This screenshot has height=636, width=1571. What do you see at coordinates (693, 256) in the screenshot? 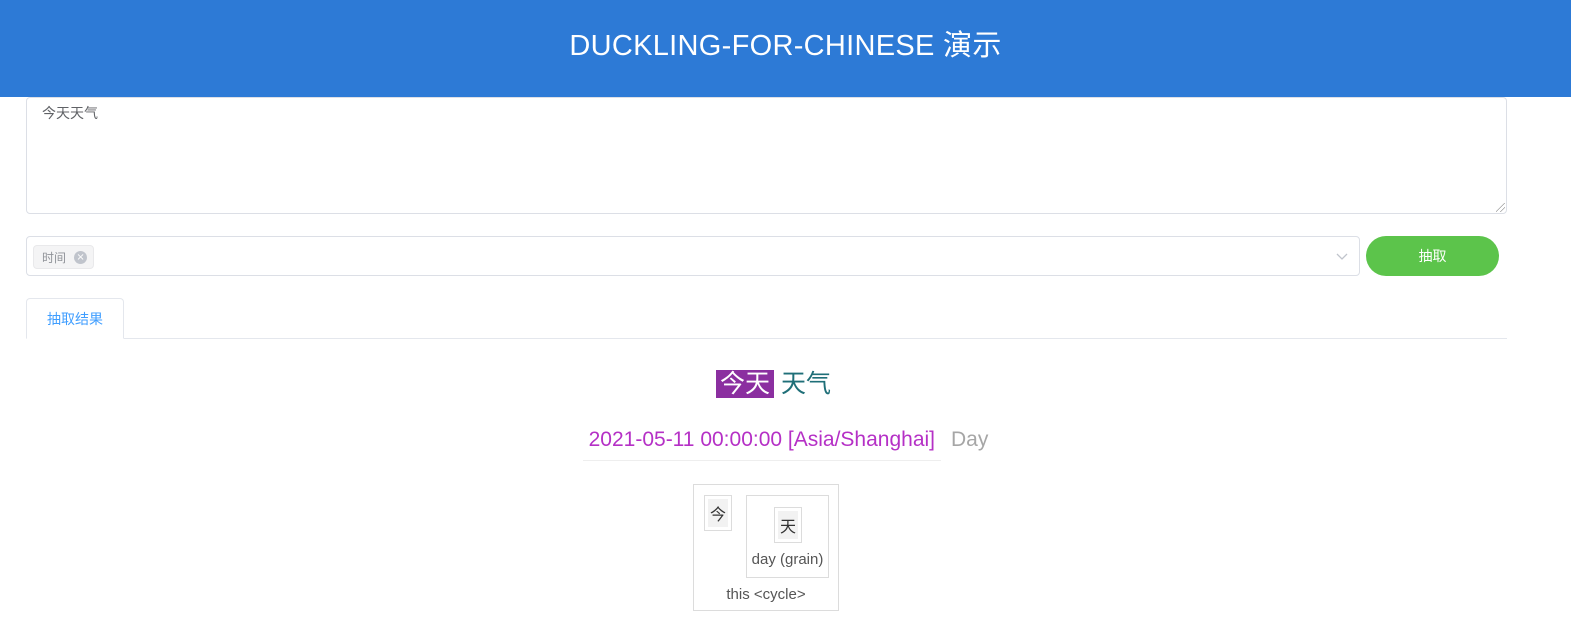
I see `dimension-select: 时间 ×` at bounding box center [693, 256].